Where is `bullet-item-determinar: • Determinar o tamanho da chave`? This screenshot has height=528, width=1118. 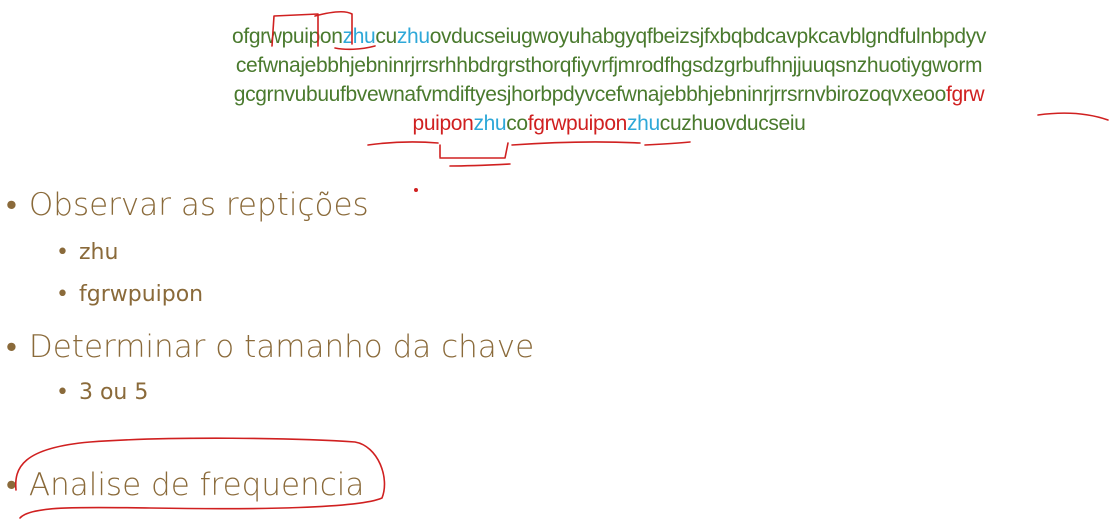
bullet-item-determinar: • Determinar o tamanho da chave is located at coordinates (270, 347).